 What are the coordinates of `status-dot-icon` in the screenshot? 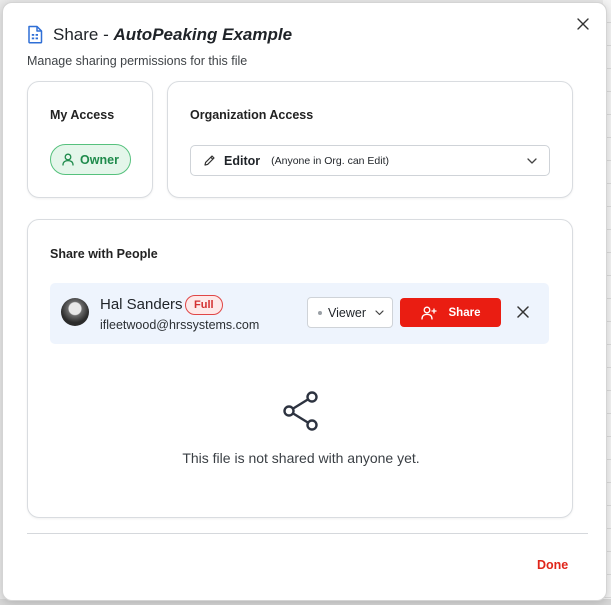 It's located at (320, 312).